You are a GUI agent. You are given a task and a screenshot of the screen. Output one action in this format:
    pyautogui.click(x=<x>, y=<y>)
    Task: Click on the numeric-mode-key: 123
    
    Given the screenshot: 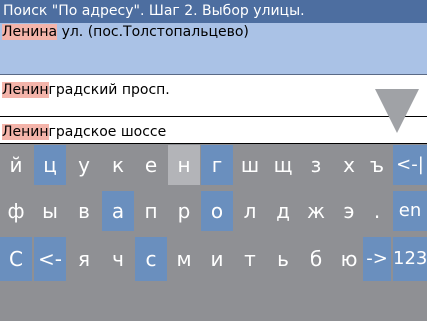 What is the action you would take?
    pyautogui.click(x=410, y=259)
    